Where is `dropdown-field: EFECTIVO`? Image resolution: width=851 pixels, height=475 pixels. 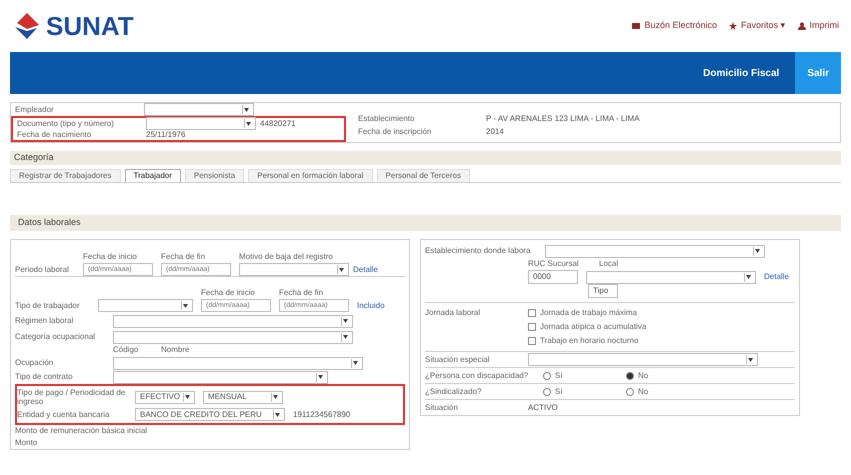 dropdown-field: EFECTIVO is located at coordinates (165, 397).